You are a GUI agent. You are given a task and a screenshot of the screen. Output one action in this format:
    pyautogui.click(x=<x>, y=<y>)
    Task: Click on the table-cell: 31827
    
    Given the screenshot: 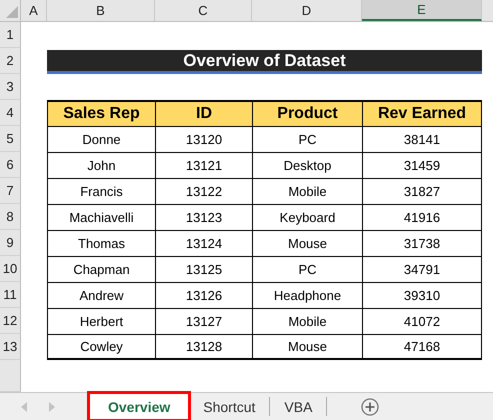 What is the action you would take?
    pyautogui.click(x=422, y=191)
    